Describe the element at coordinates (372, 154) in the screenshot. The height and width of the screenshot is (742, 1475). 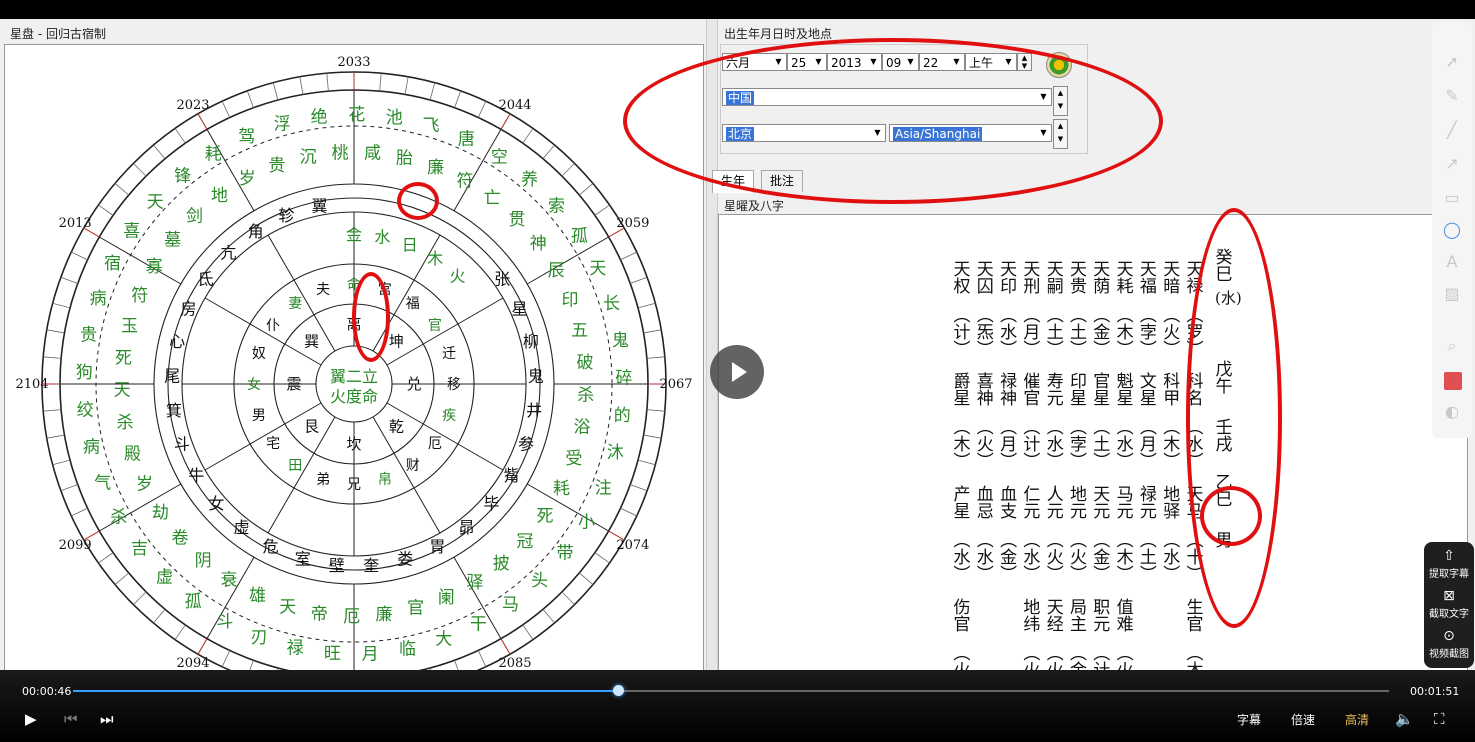
I see `palace-star-label: 咸` at that location.